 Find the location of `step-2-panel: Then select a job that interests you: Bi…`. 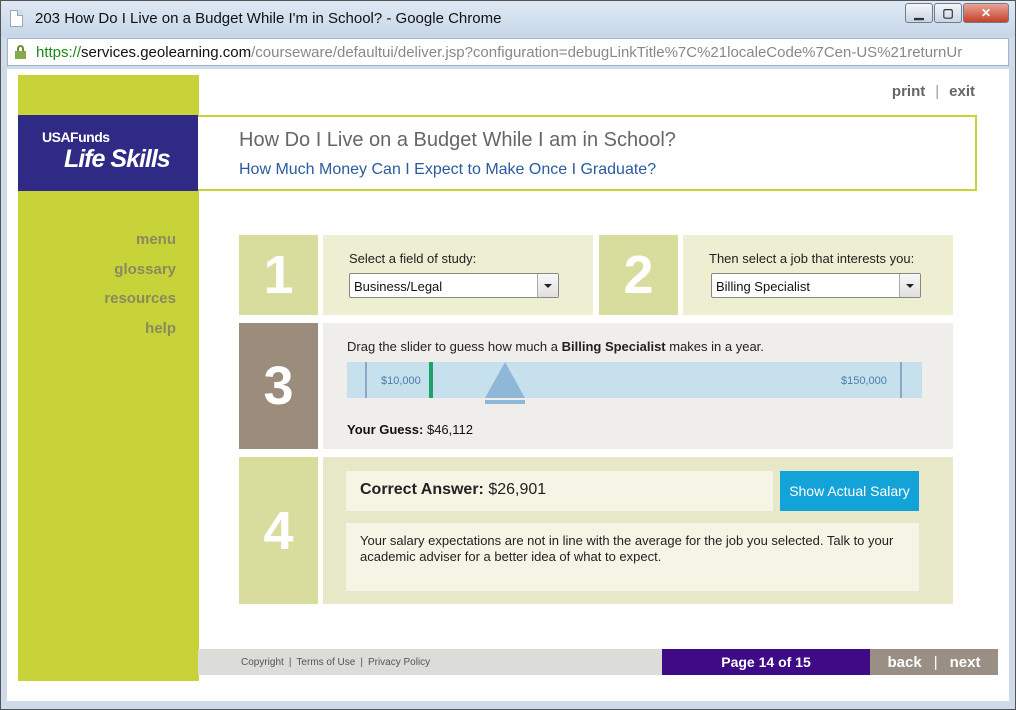

step-2-panel: Then select a job that interests you: Bi… is located at coordinates (818, 275).